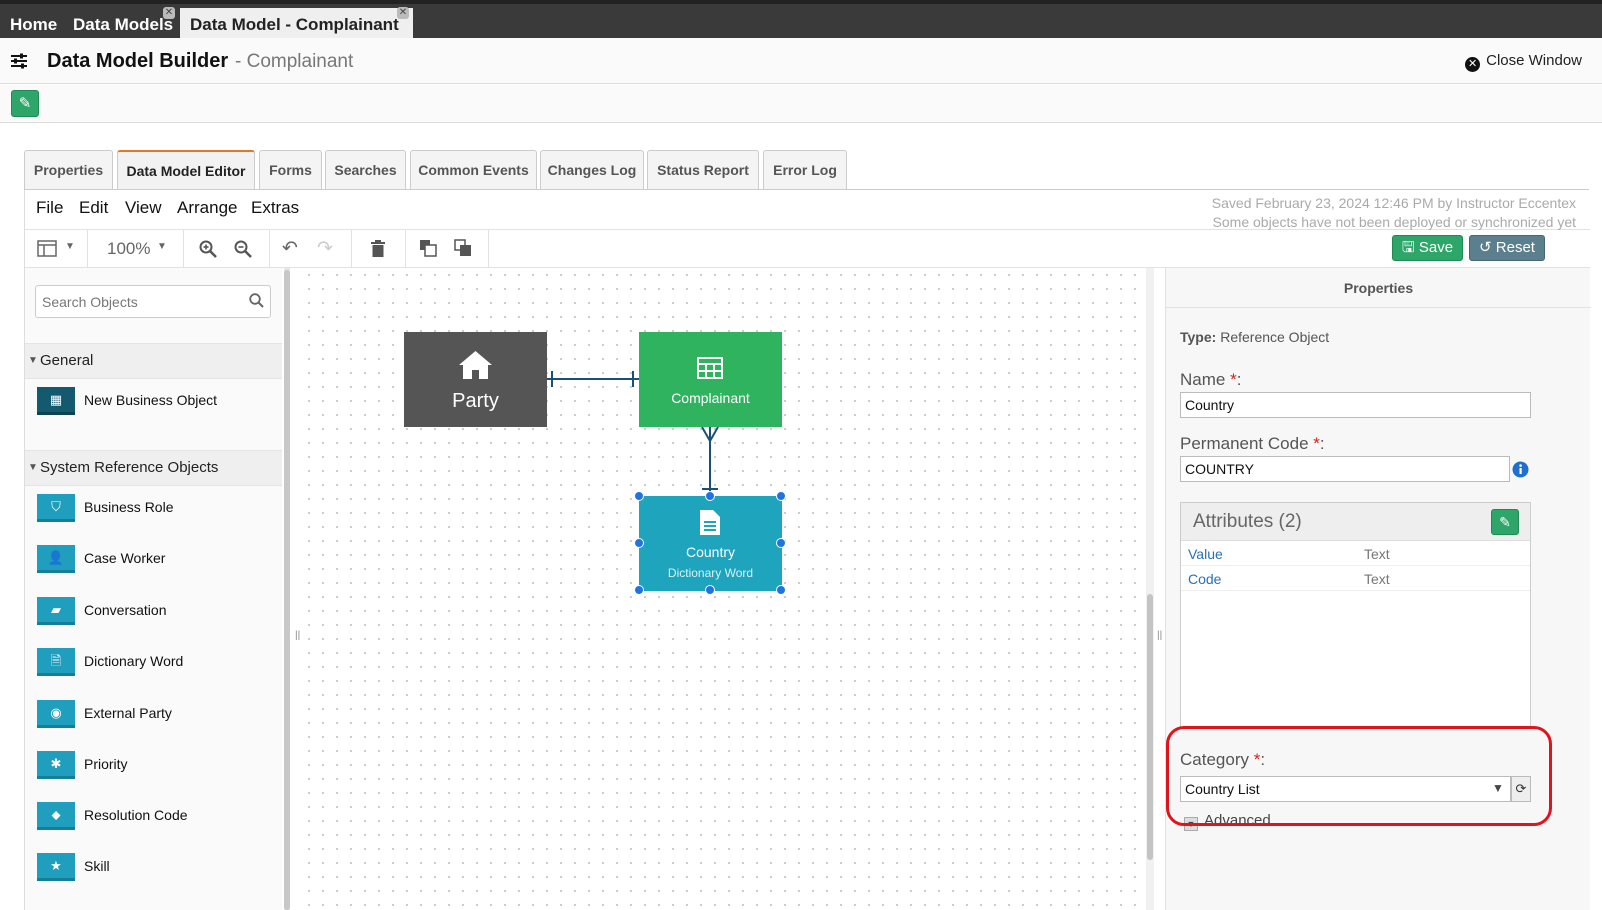 The image size is (1602, 910). Describe the element at coordinates (475, 365) in the screenshot. I see `home-icon` at that location.